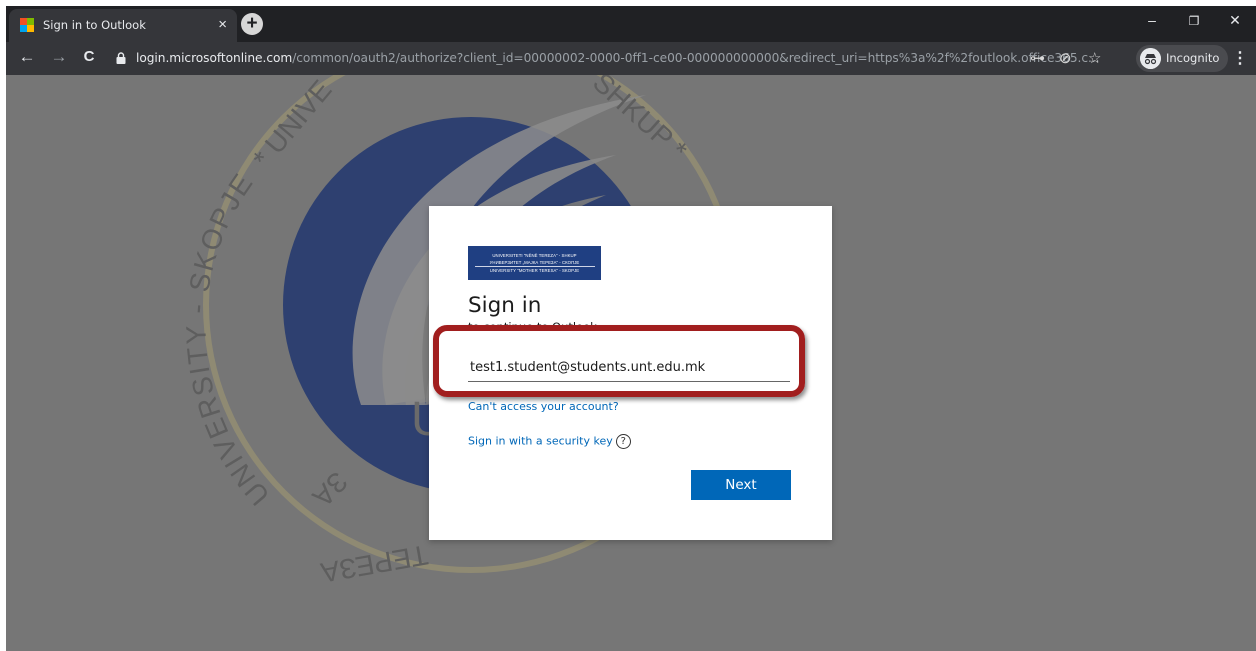  Describe the element at coordinates (631, 24) in the screenshot. I see `tab-strip: Sign in to Outlook × + – ❐ ✕` at that location.